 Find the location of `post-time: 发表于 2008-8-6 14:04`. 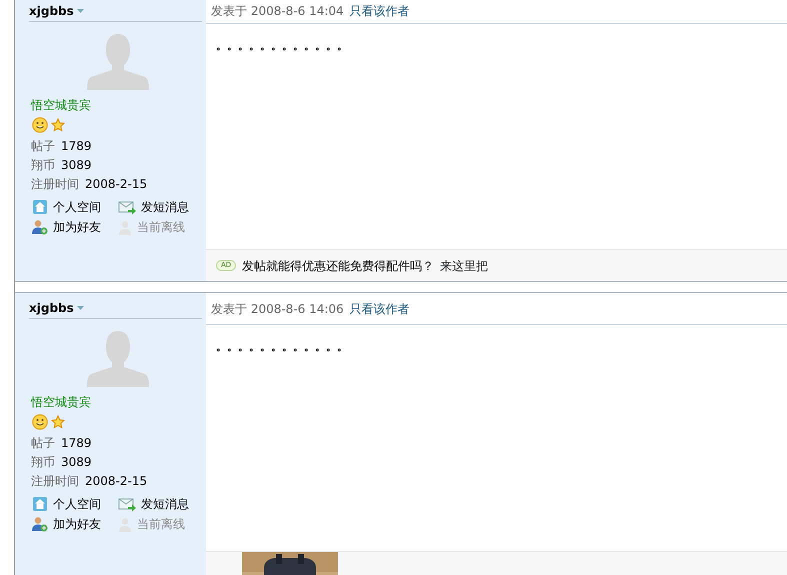

post-time: 发表于 2008-8-6 14:04 is located at coordinates (277, 11).